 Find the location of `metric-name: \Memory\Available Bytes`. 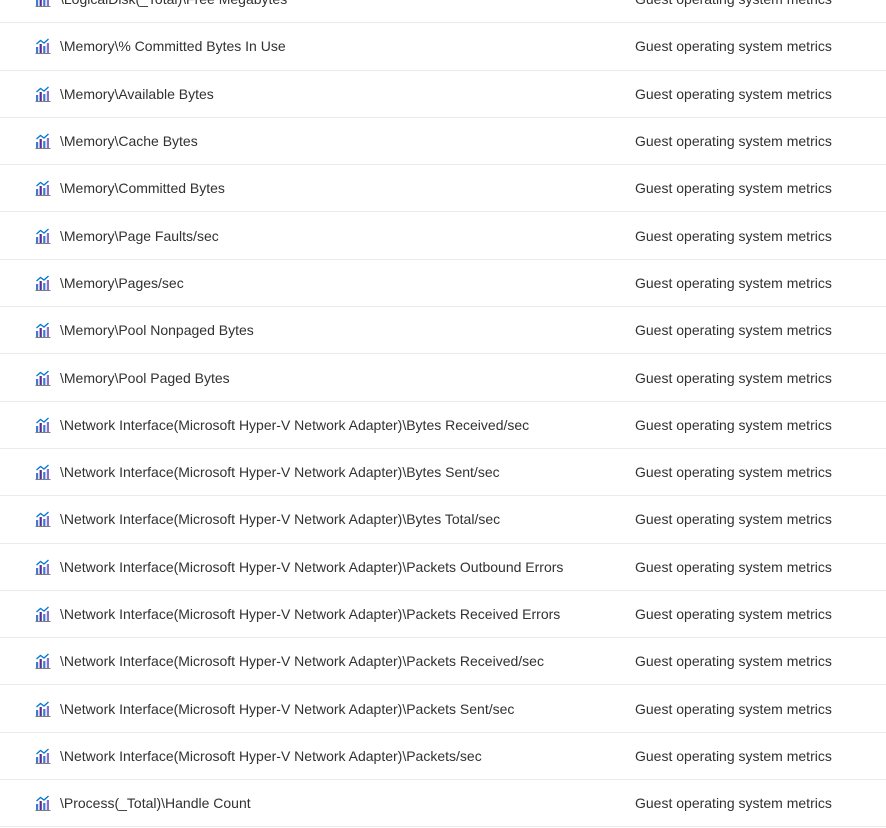

metric-name: \Memory\Available Bytes is located at coordinates (137, 93).